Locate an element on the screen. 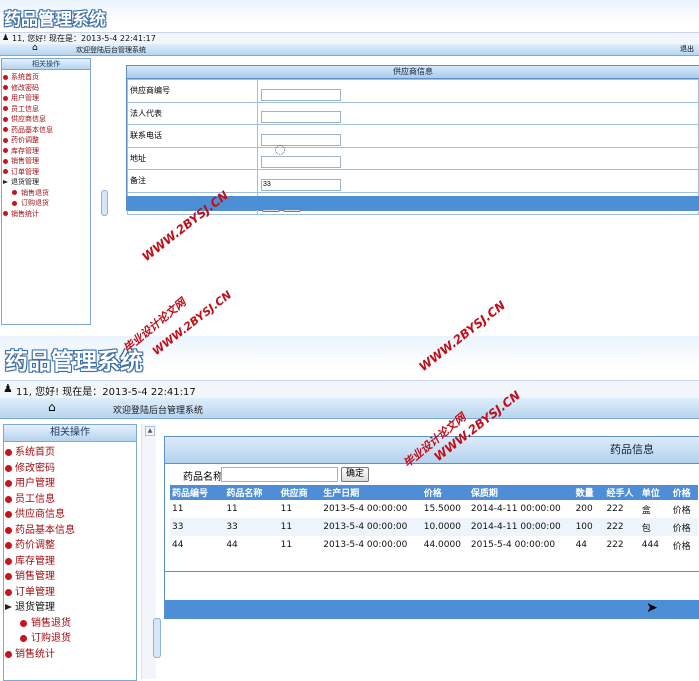 The height and width of the screenshot is (681, 699). table-cell: 价格 is located at coordinates (681, 510).